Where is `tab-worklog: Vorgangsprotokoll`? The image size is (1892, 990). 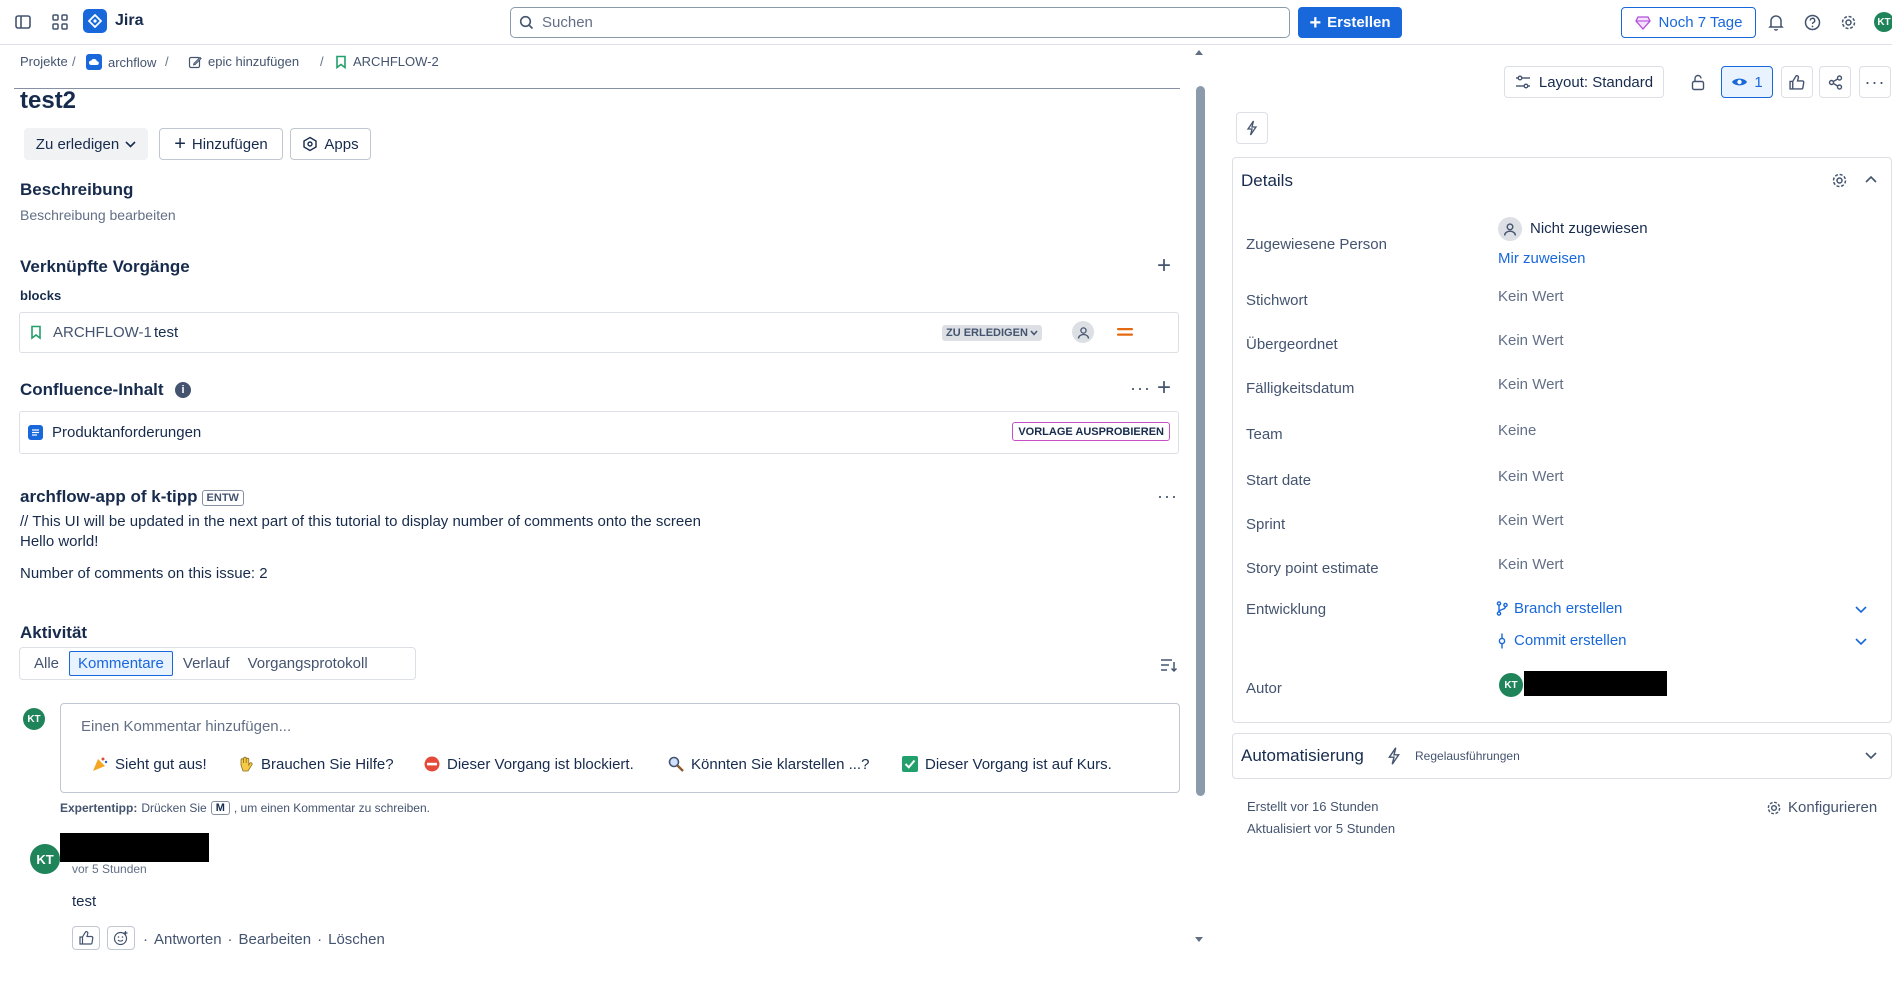 tab-worklog: Vorgangsprotokoll is located at coordinates (308, 663).